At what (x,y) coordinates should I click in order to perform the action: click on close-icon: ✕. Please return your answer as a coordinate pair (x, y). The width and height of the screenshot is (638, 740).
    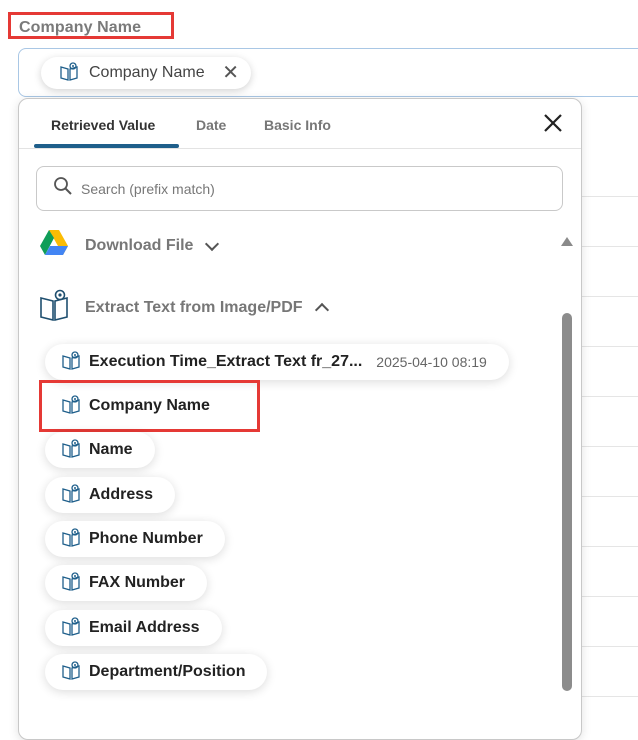
    Looking at the image, I should click on (230, 73).